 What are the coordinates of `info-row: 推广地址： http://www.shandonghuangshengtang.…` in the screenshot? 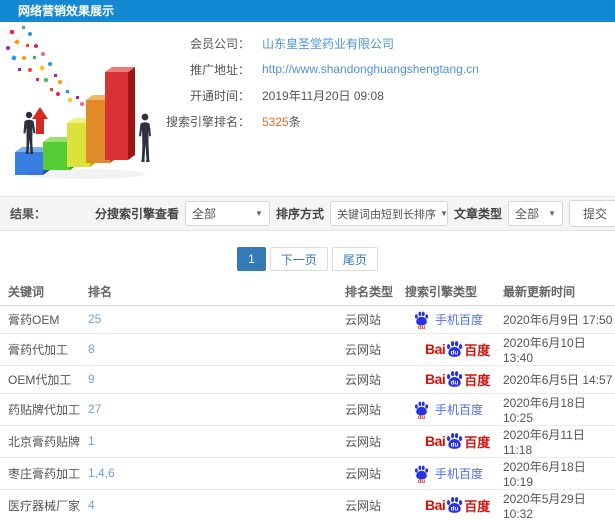 It's located at (388, 69).